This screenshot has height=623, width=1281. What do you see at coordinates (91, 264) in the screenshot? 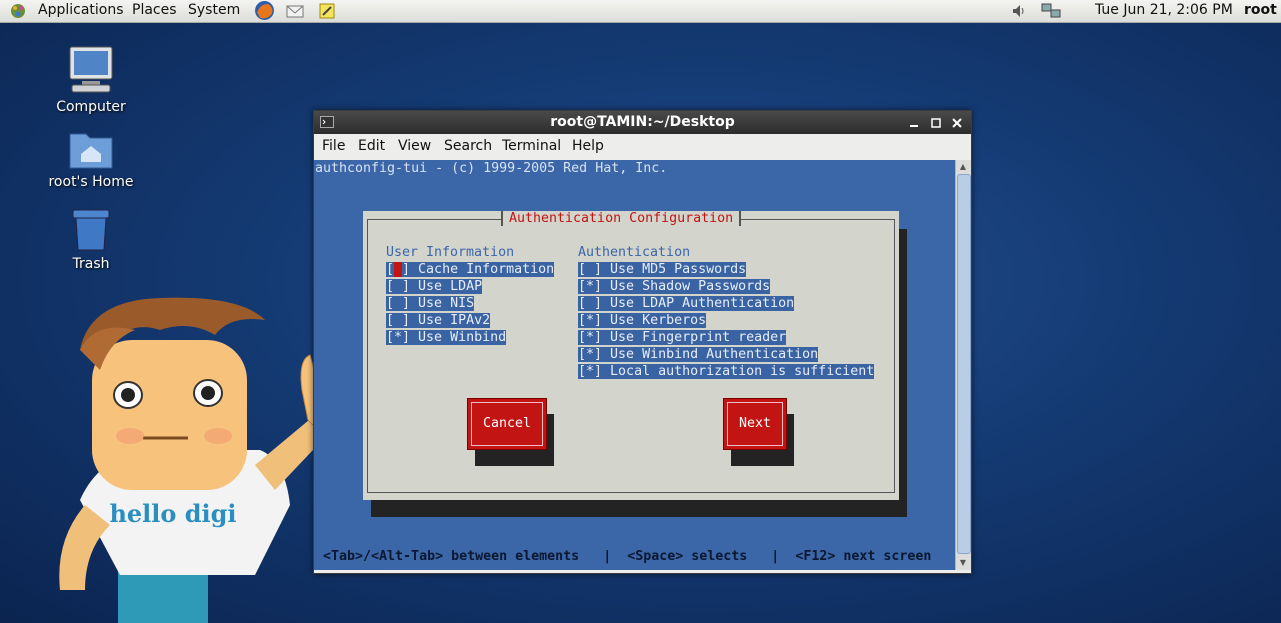
I see `desktop-icon-label: Trash` at bounding box center [91, 264].